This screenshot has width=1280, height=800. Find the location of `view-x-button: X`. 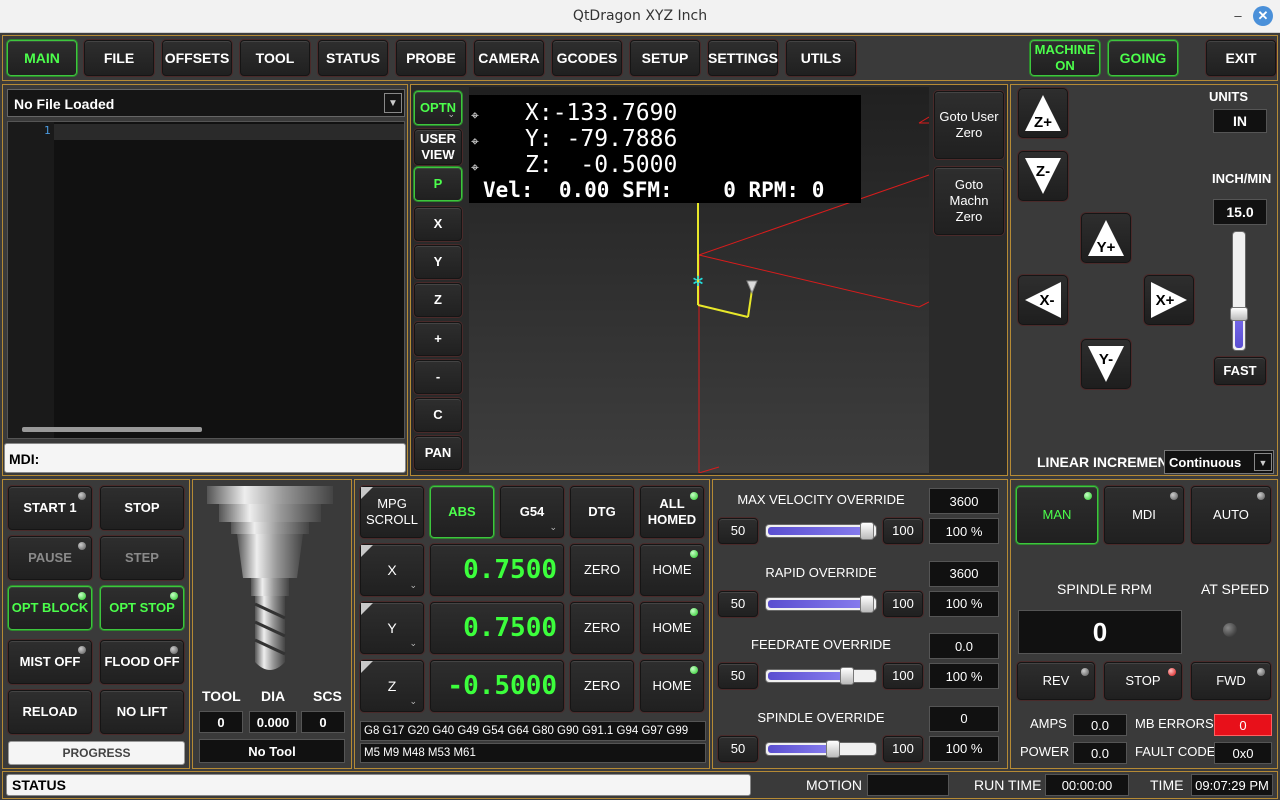

view-x-button: X is located at coordinates (438, 224).